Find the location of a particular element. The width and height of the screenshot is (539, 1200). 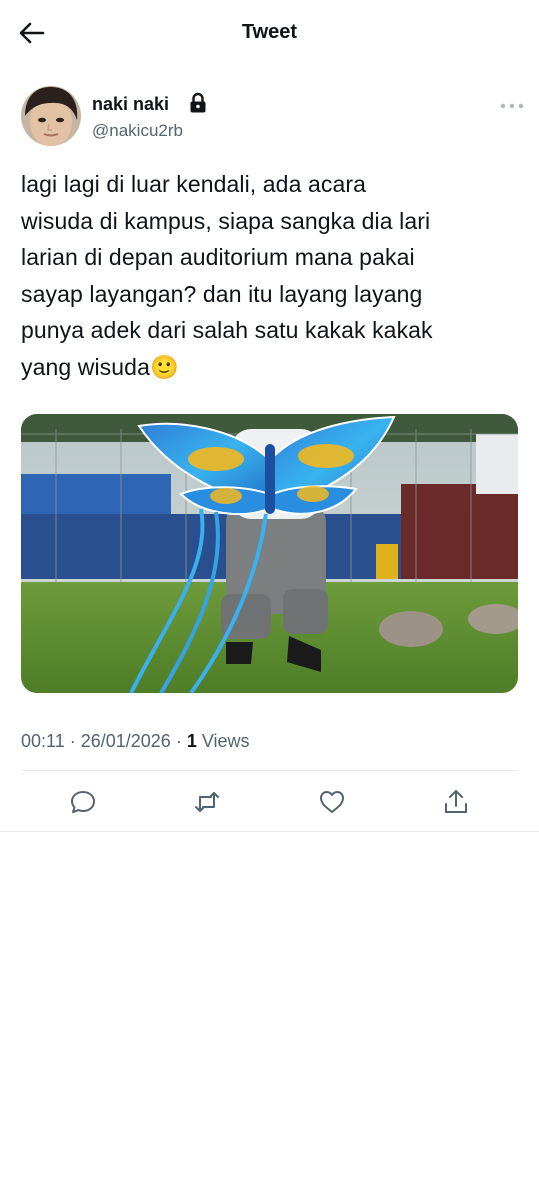

tweet-actions is located at coordinates (269, 802).